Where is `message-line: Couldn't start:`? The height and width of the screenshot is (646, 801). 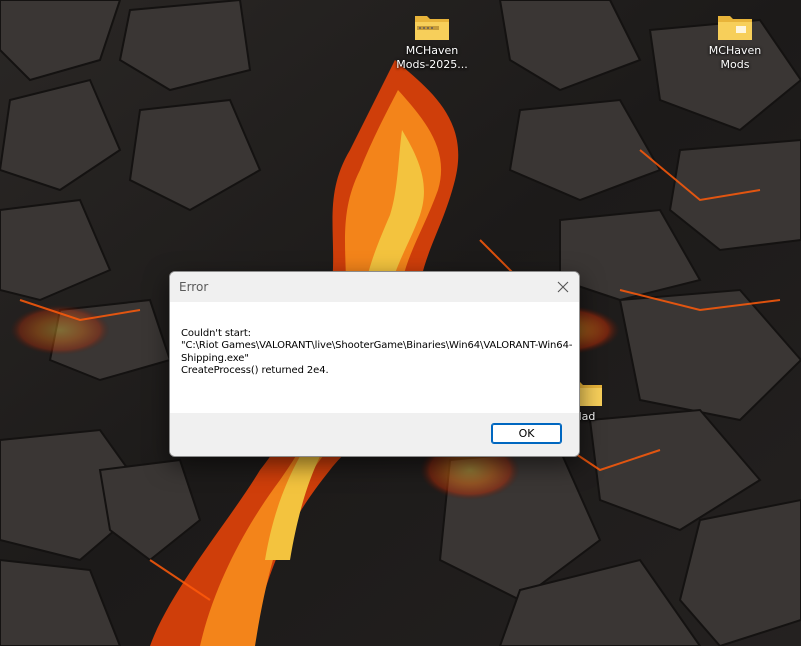 message-line: Couldn't start: is located at coordinates (216, 333).